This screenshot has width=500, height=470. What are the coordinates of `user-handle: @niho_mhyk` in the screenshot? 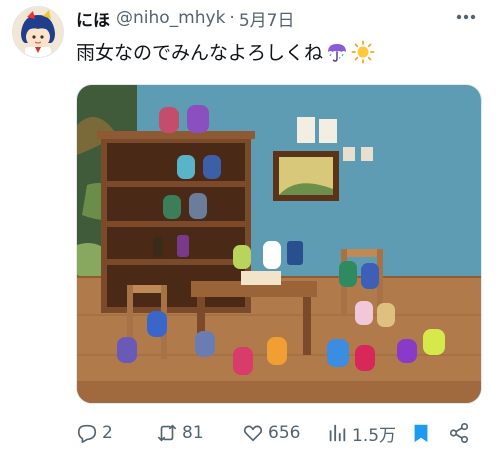 It's located at (170, 18).